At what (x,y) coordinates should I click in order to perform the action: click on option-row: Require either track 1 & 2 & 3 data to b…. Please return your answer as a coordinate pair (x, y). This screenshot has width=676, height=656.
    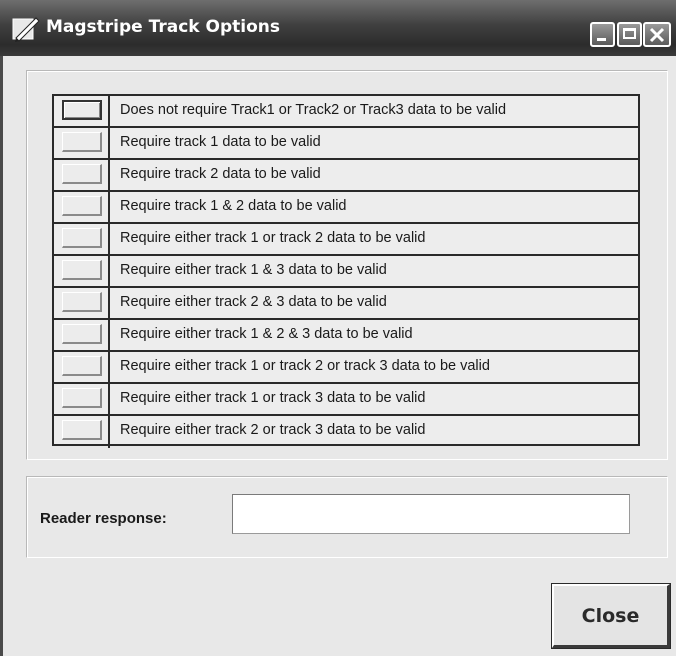
    Looking at the image, I should click on (346, 336).